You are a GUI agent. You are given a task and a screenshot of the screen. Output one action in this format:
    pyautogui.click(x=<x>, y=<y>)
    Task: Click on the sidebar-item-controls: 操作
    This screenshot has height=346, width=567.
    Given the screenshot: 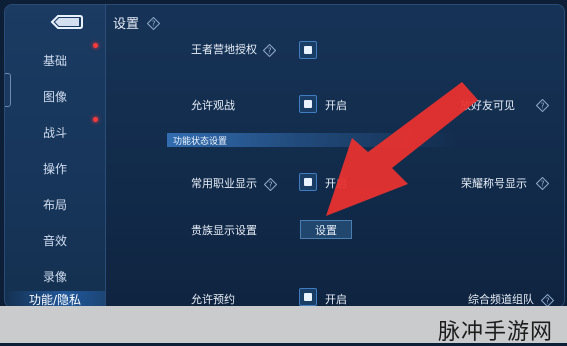 What is the action you would take?
    pyautogui.click(x=55, y=168)
    